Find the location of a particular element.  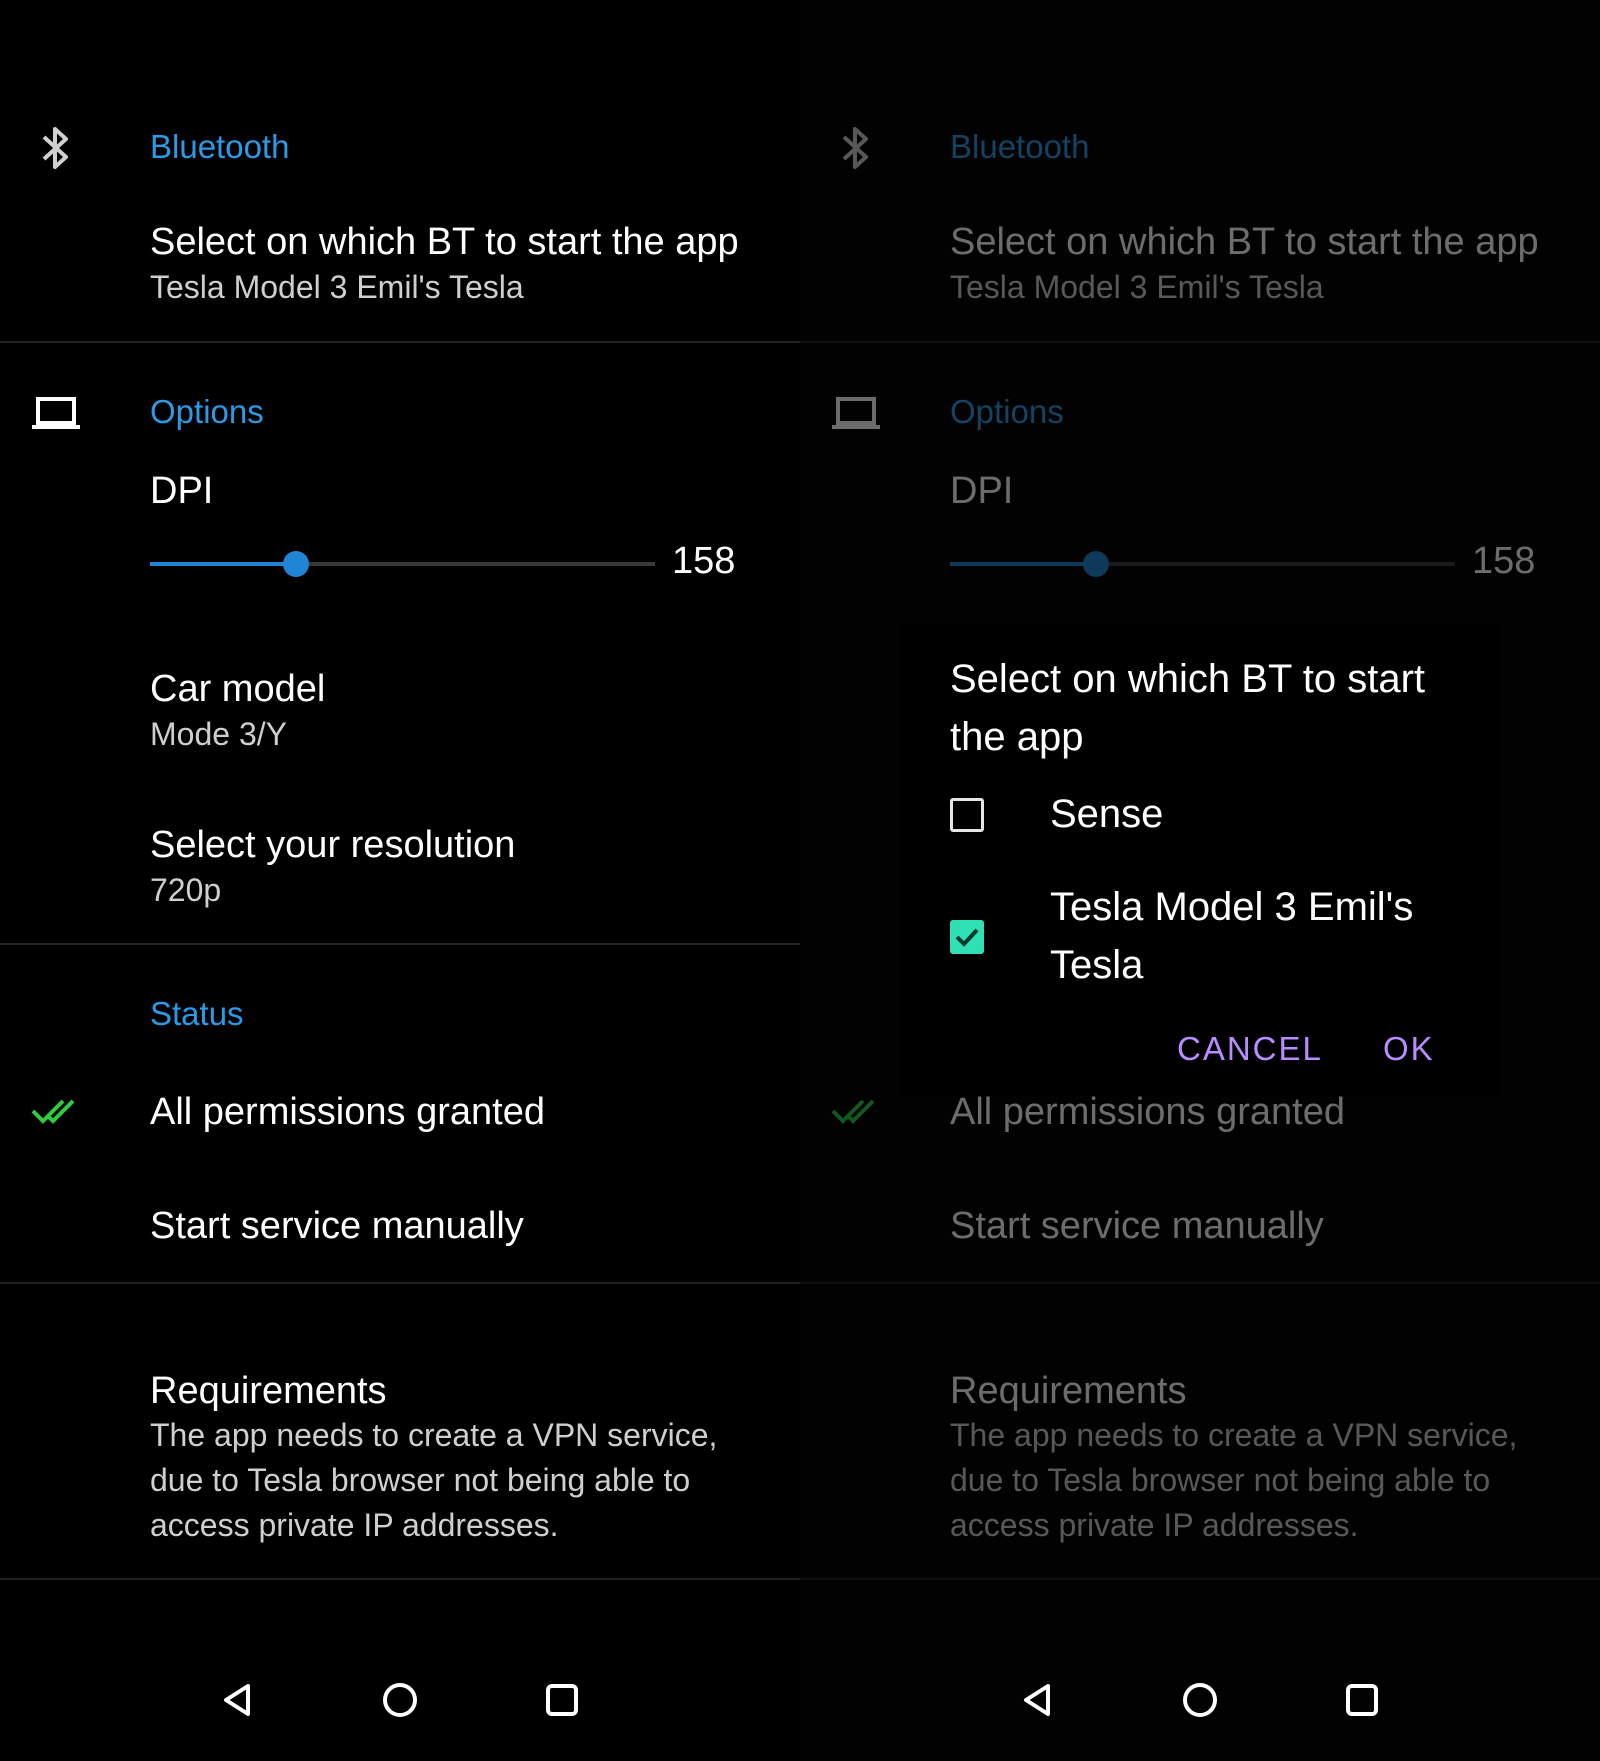

checkmark-icon is located at coordinates (967, 937).